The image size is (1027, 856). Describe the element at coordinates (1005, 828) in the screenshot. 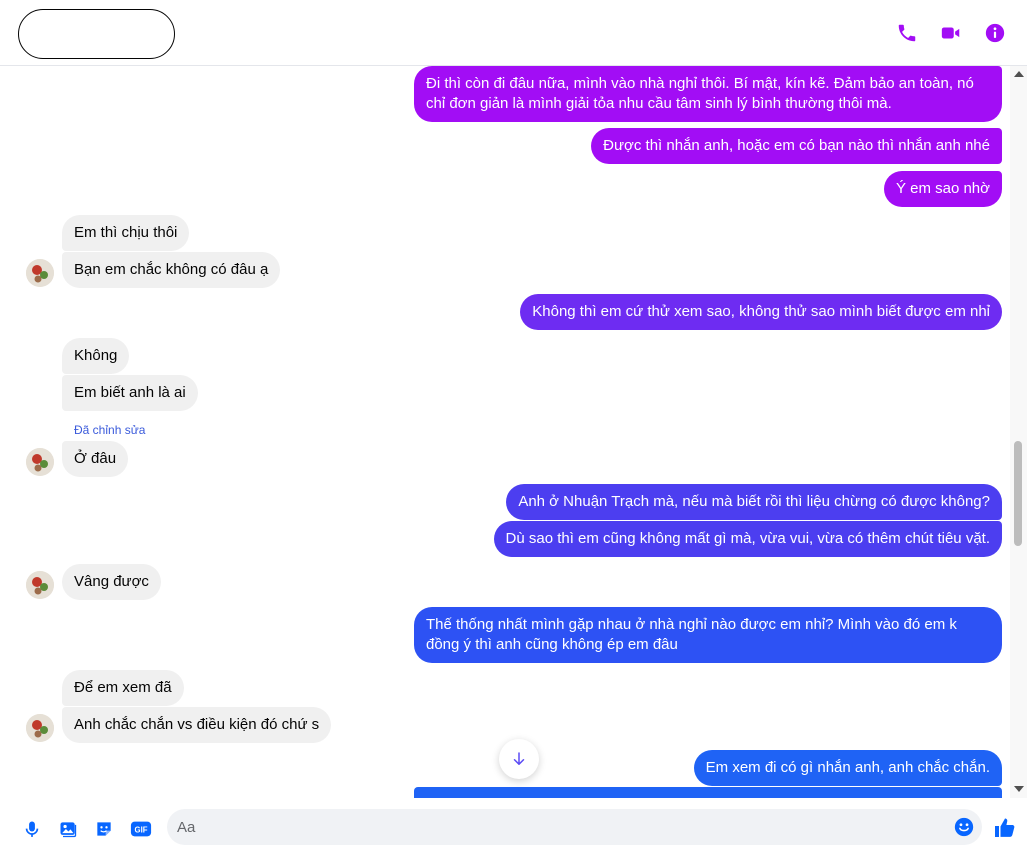

I see `thumbs-up-icon` at that location.